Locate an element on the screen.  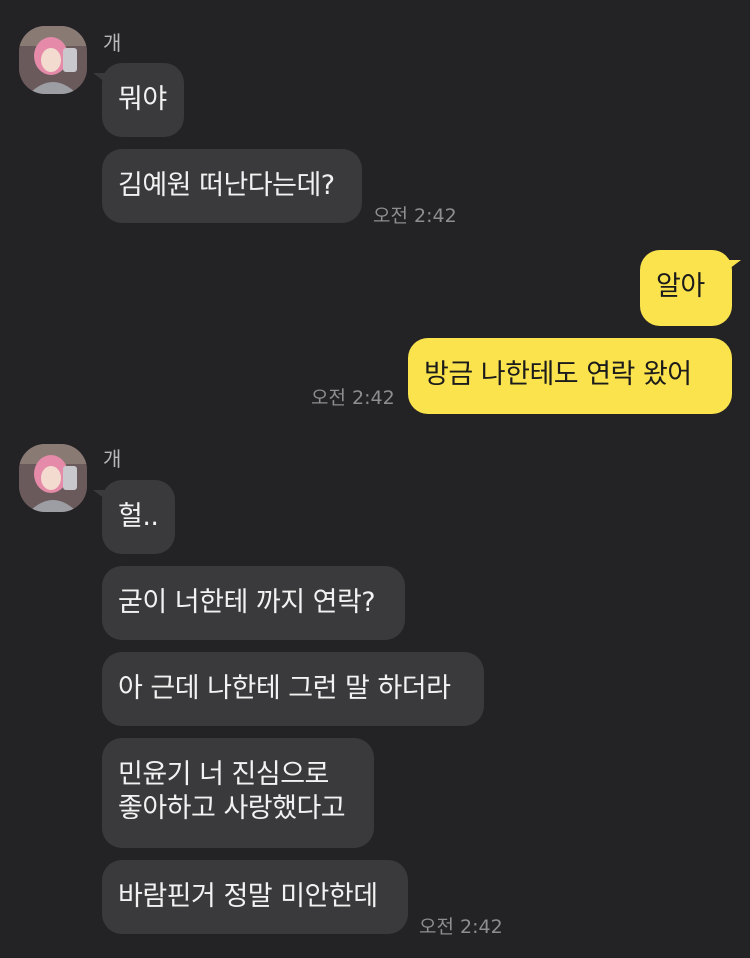
message-bubble: 아 근데 나한테 그런 말 하더라 is located at coordinates (293, 689).